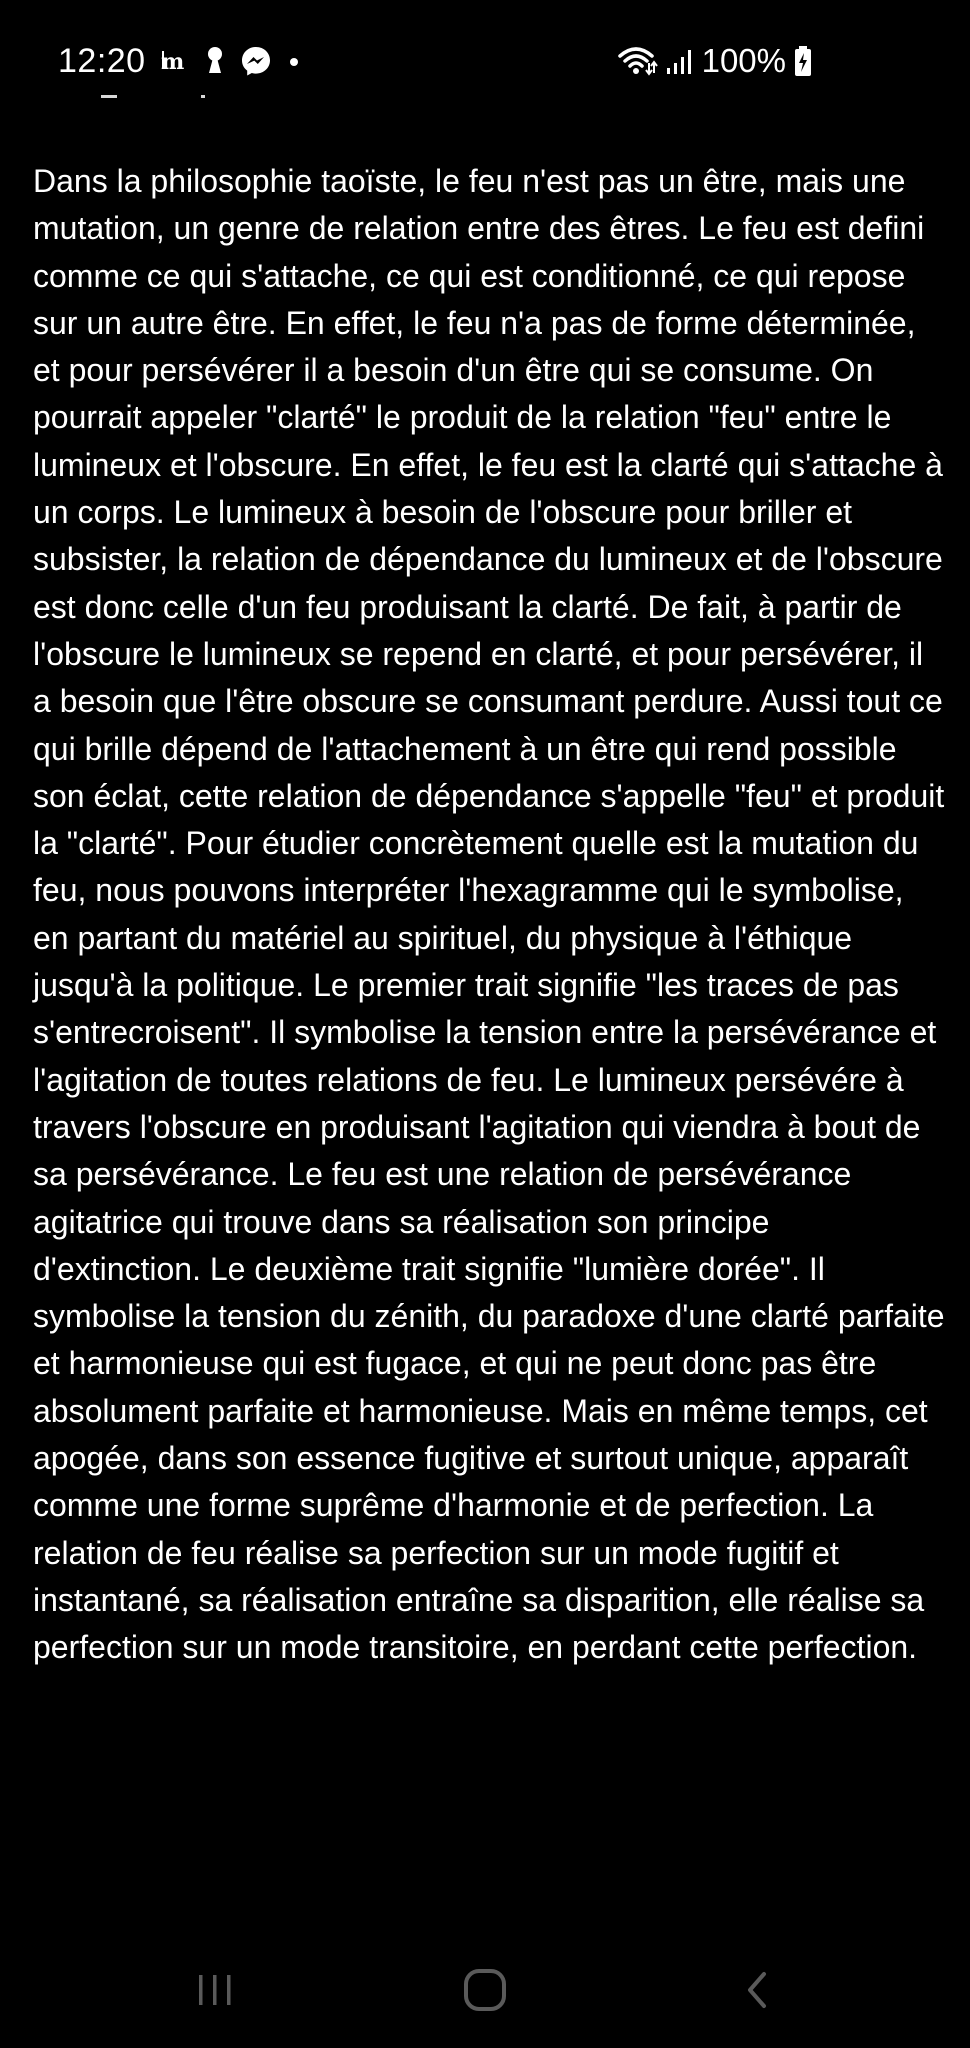  What do you see at coordinates (680, 61) in the screenshot?
I see `signal-icon` at bounding box center [680, 61].